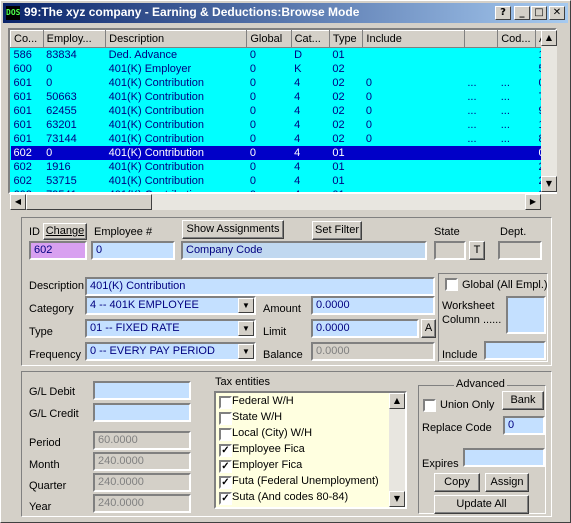 The width and height of the screenshot is (571, 523). Describe the element at coordinates (283, 83) in the screenshot. I see `table-row: 6010401(K) Contribution04020......0.` at that location.